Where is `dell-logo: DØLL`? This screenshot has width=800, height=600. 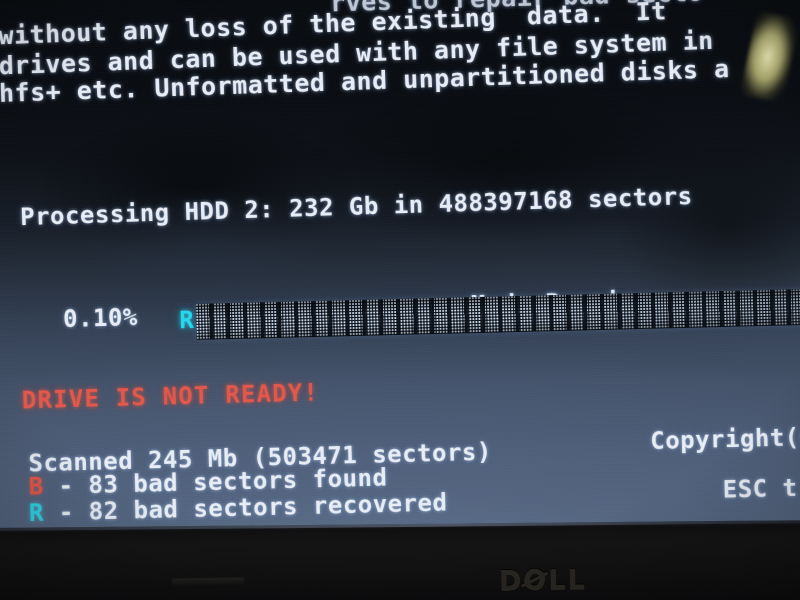 dell-logo: DØLL is located at coordinates (543, 581).